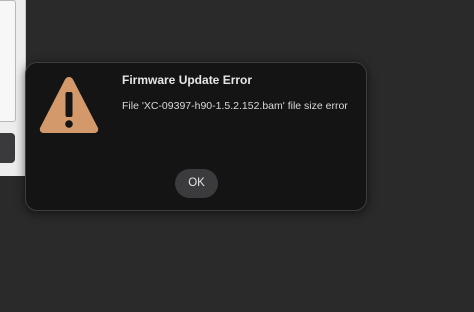 The width and height of the screenshot is (474, 312). What do you see at coordinates (8, 61) in the screenshot?
I see `background-options-card` at bounding box center [8, 61].